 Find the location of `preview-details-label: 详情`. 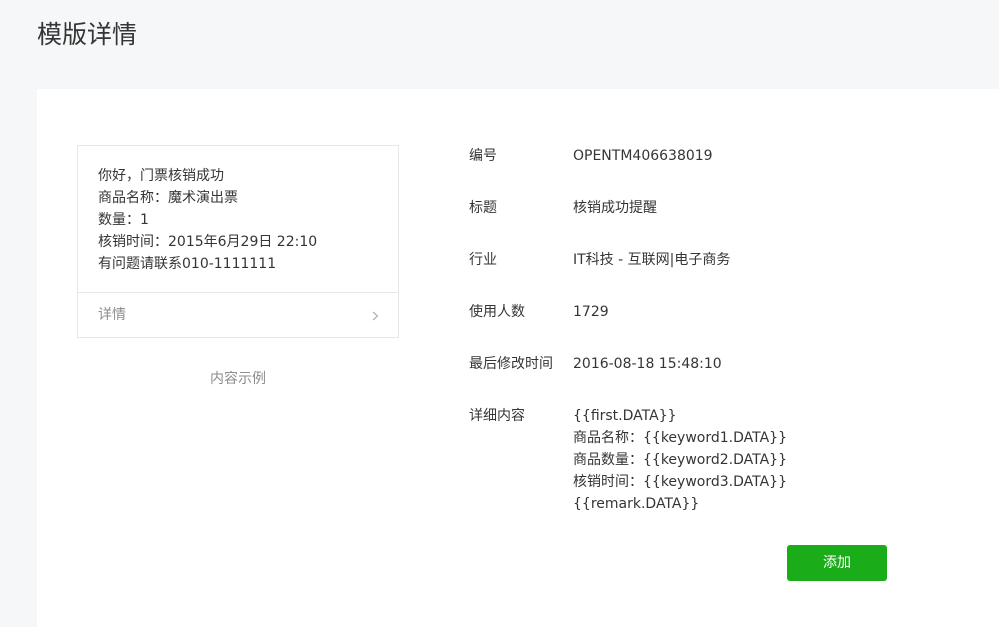

preview-details-label: 详情 is located at coordinates (112, 315).